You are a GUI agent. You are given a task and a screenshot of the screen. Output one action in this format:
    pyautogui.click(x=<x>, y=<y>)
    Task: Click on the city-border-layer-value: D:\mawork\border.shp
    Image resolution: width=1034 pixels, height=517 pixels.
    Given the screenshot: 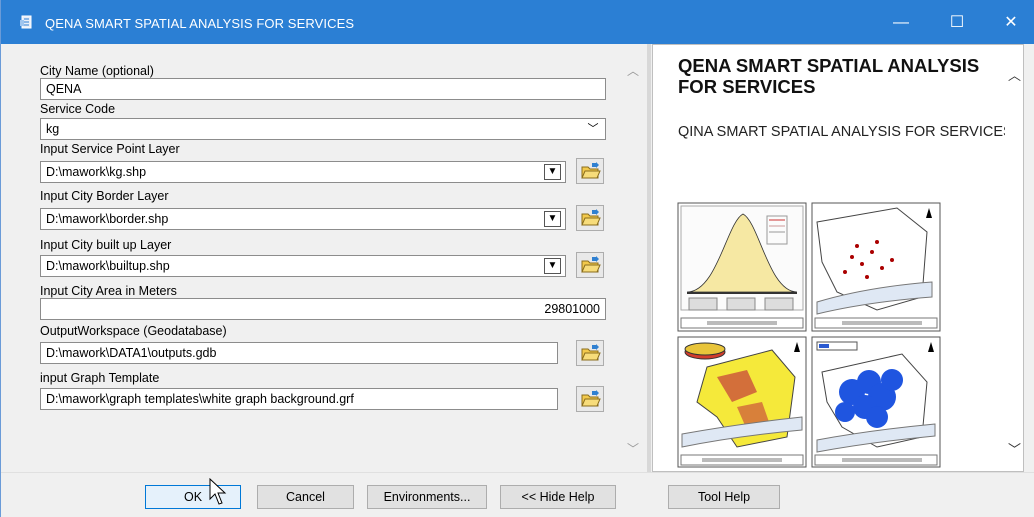 What is the action you would take?
    pyautogui.click(x=107, y=219)
    